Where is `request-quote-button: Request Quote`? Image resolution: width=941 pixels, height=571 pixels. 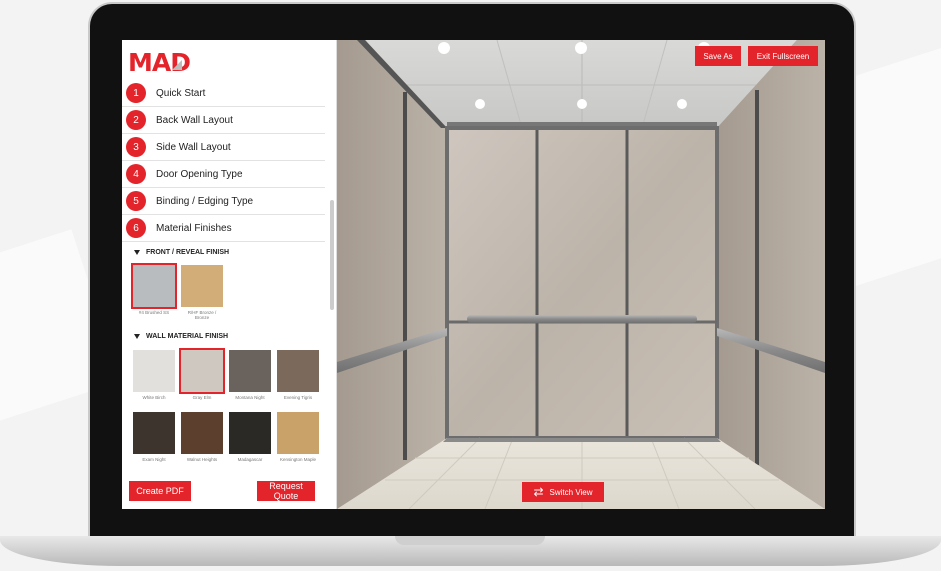
request-quote-button: Request Quote is located at coordinates (286, 491).